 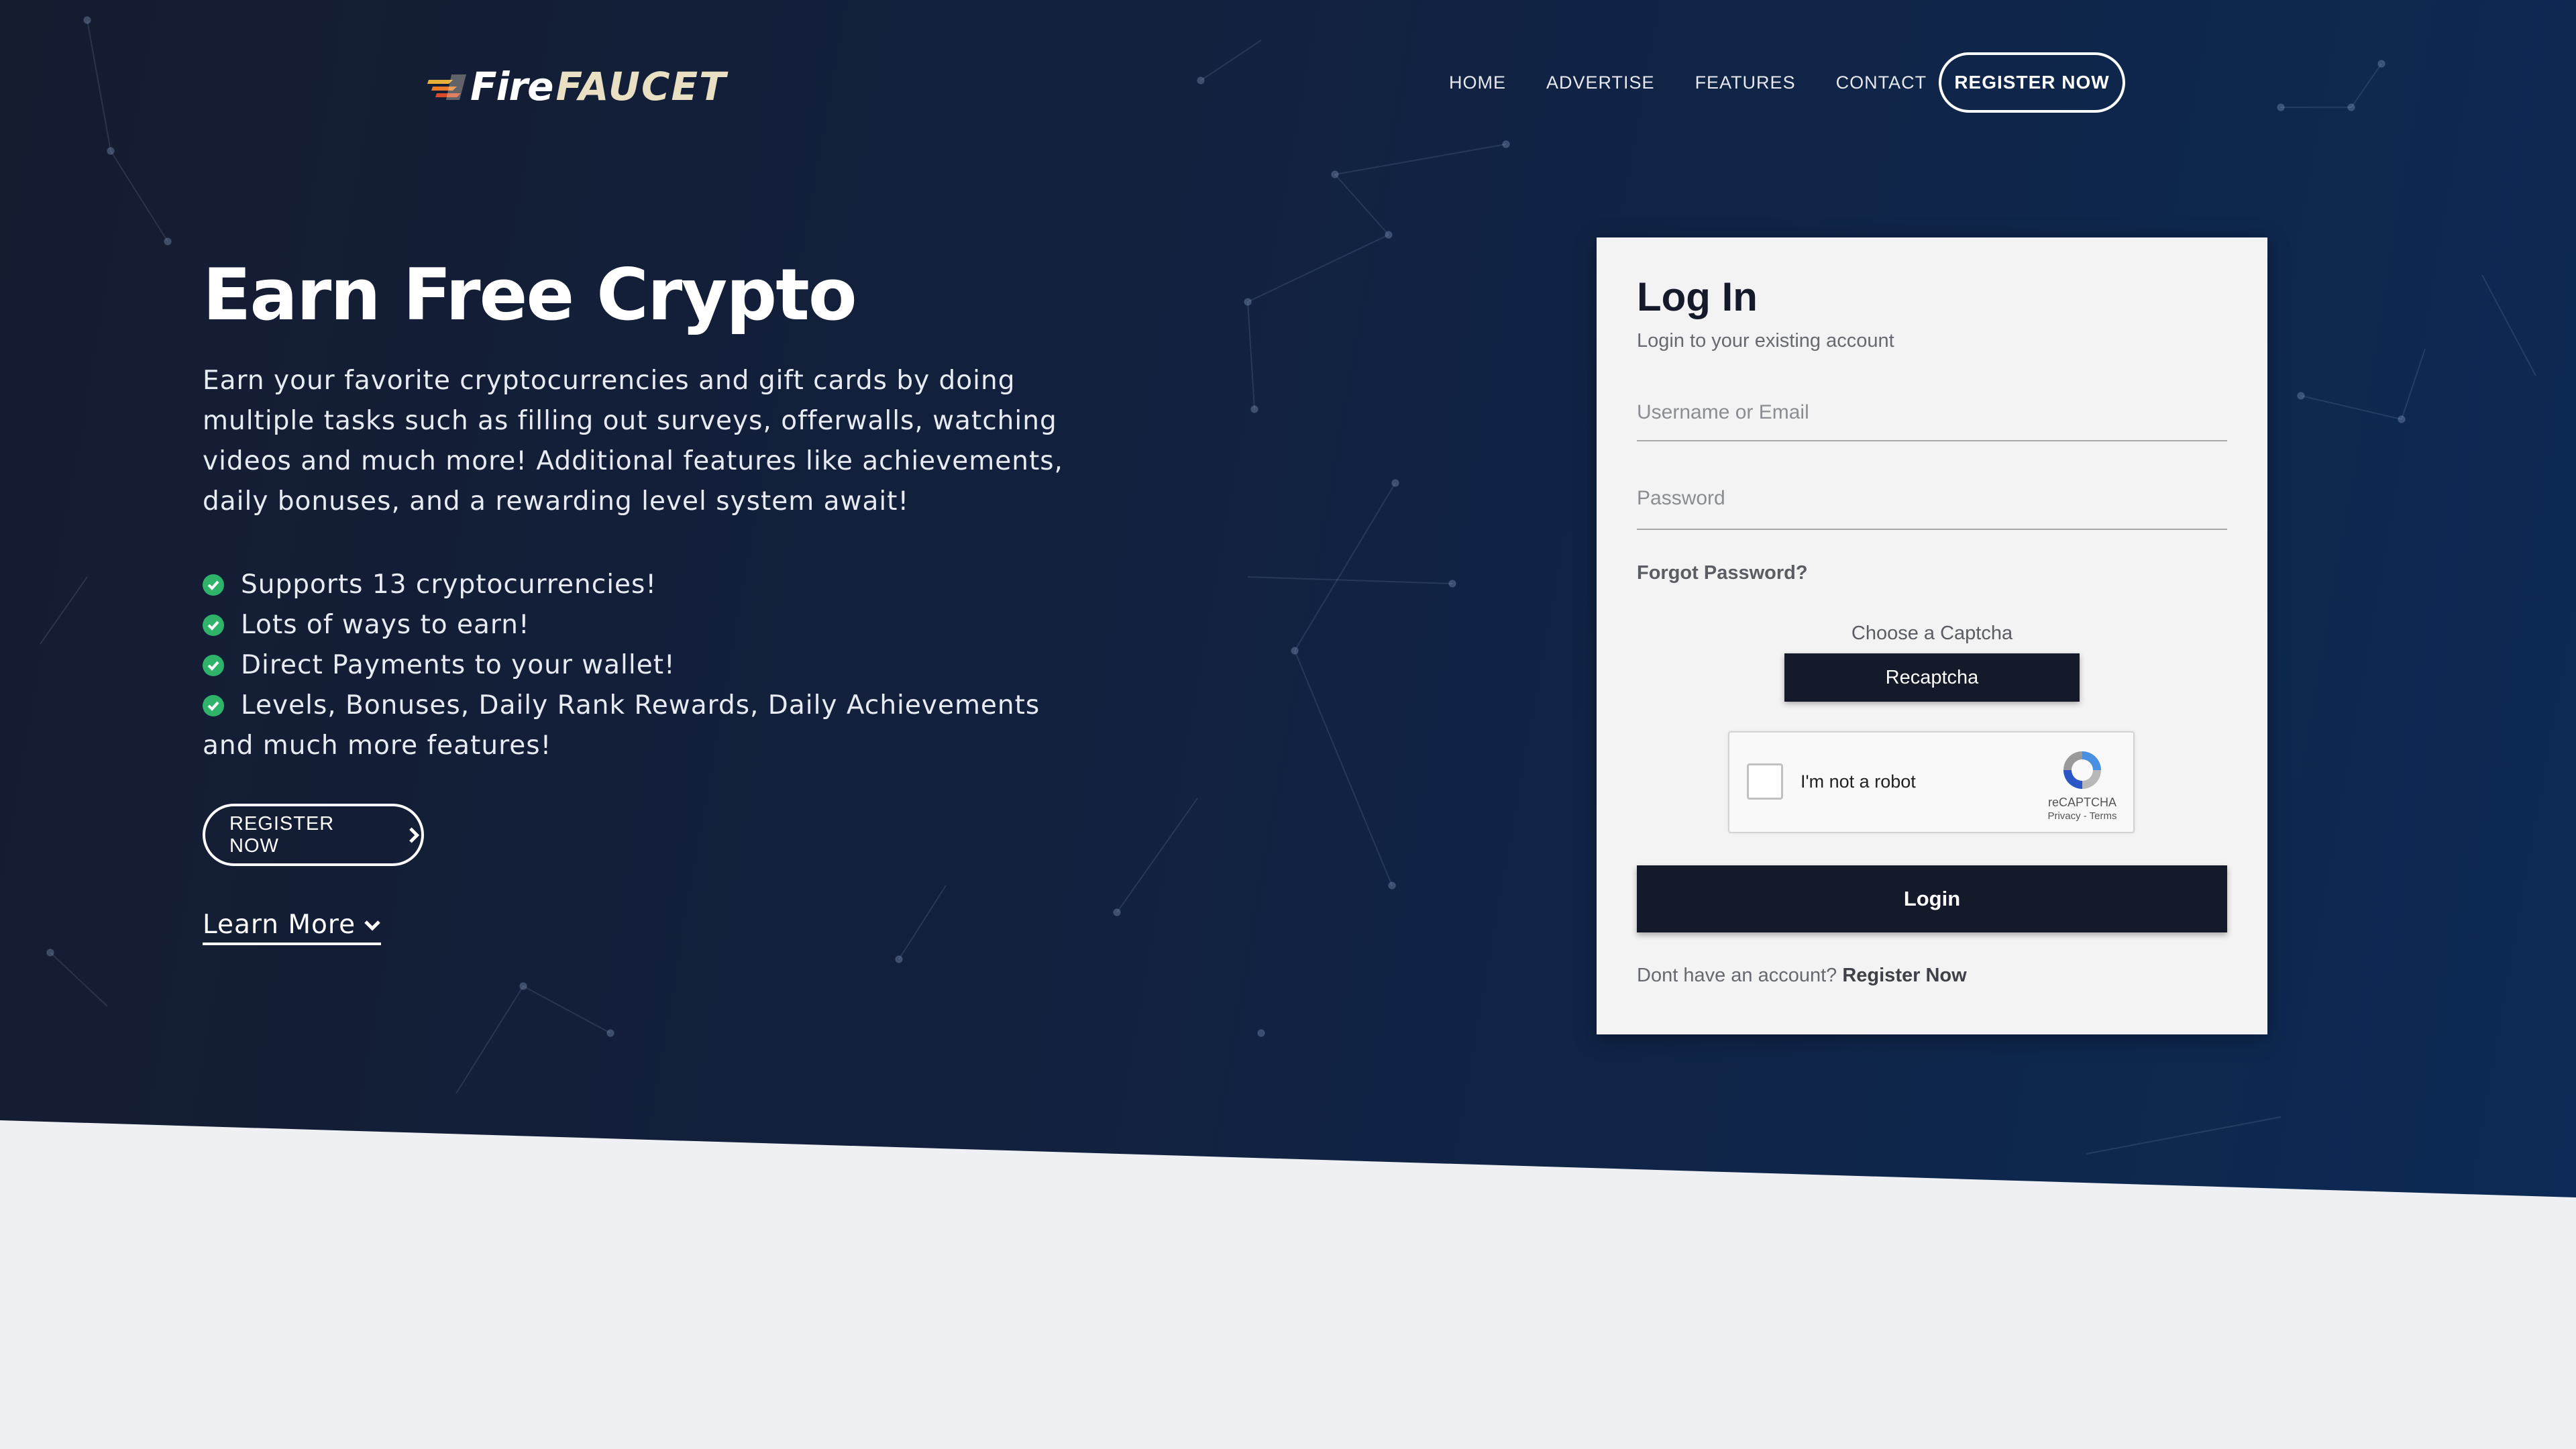 I want to click on no-account-text: Dont have an account? Register Now, so click(x=1802, y=976).